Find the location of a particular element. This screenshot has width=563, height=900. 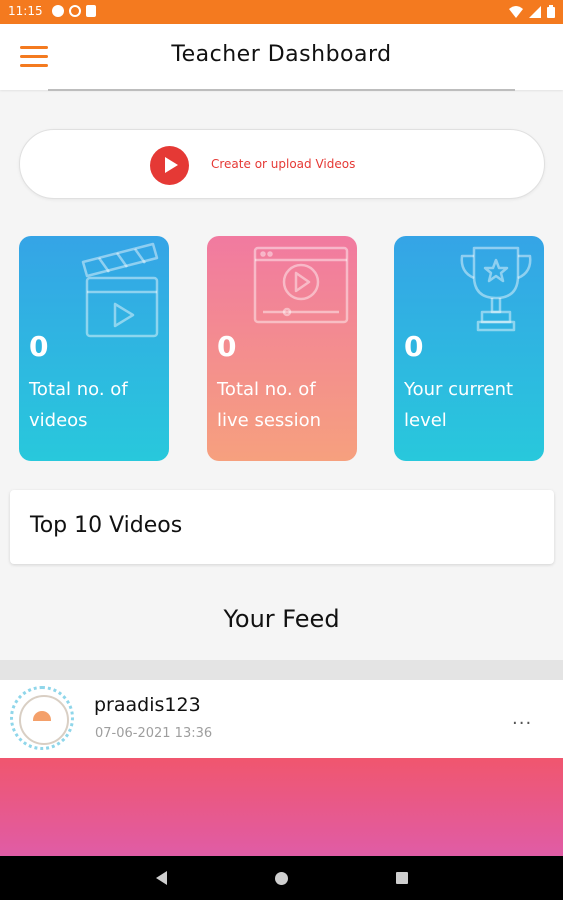

system-nav-bar is located at coordinates (281, 878).